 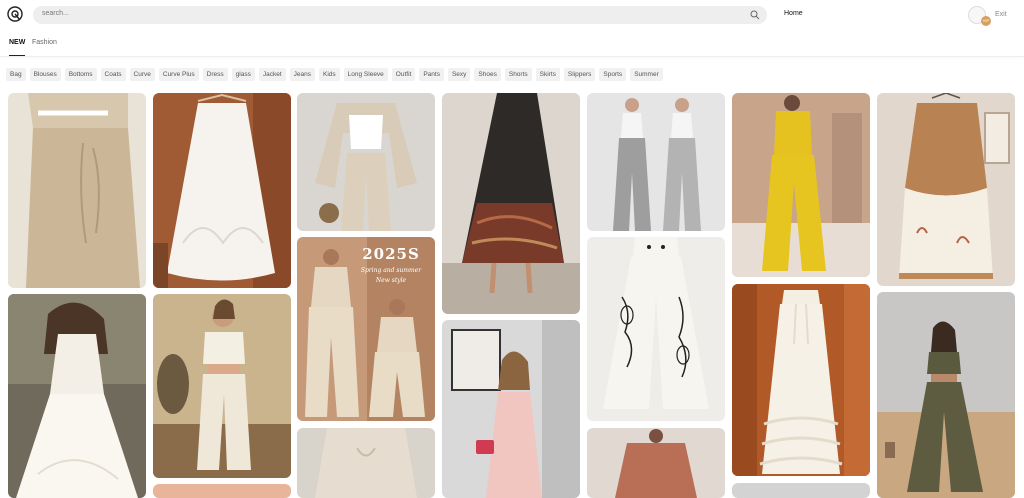 What do you see at coordinates (391, 254) in the screenshot?
I see `promo-year-text: 2025S` at bounding box center [391, 254].